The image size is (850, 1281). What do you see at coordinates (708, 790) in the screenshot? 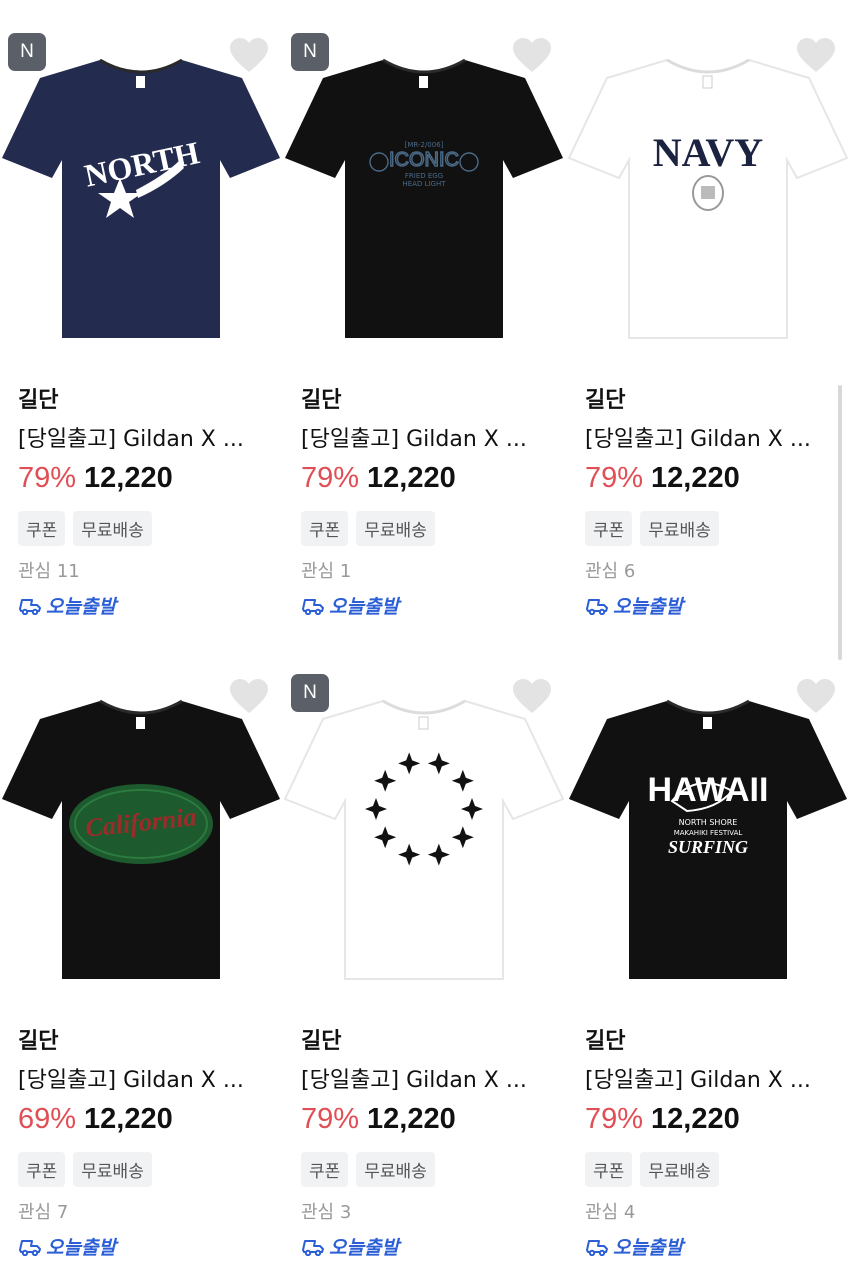
I see `svg-text: HAWAII` at bounding box center [708, 790].